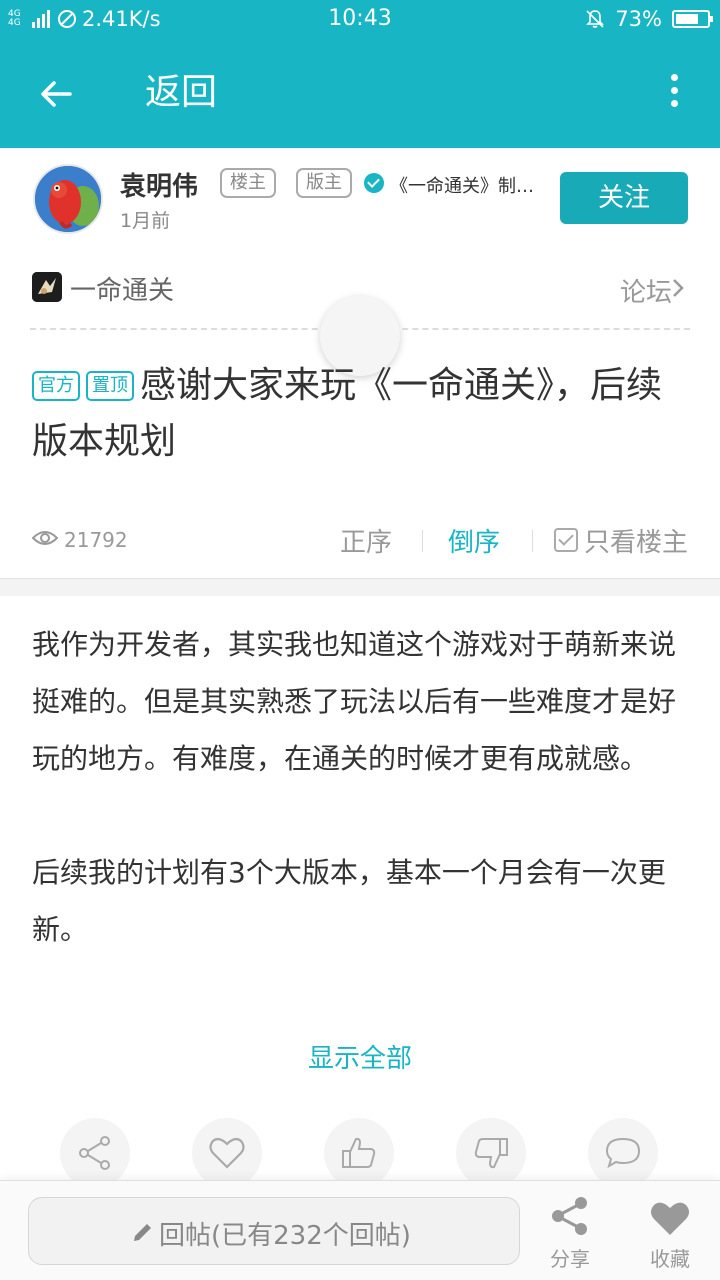 Image resolution: width=720 pixels, height=1280 pixels. Describe the element at coordinates (374, 183) in the screenshot. I see `verified-icon` at that location.